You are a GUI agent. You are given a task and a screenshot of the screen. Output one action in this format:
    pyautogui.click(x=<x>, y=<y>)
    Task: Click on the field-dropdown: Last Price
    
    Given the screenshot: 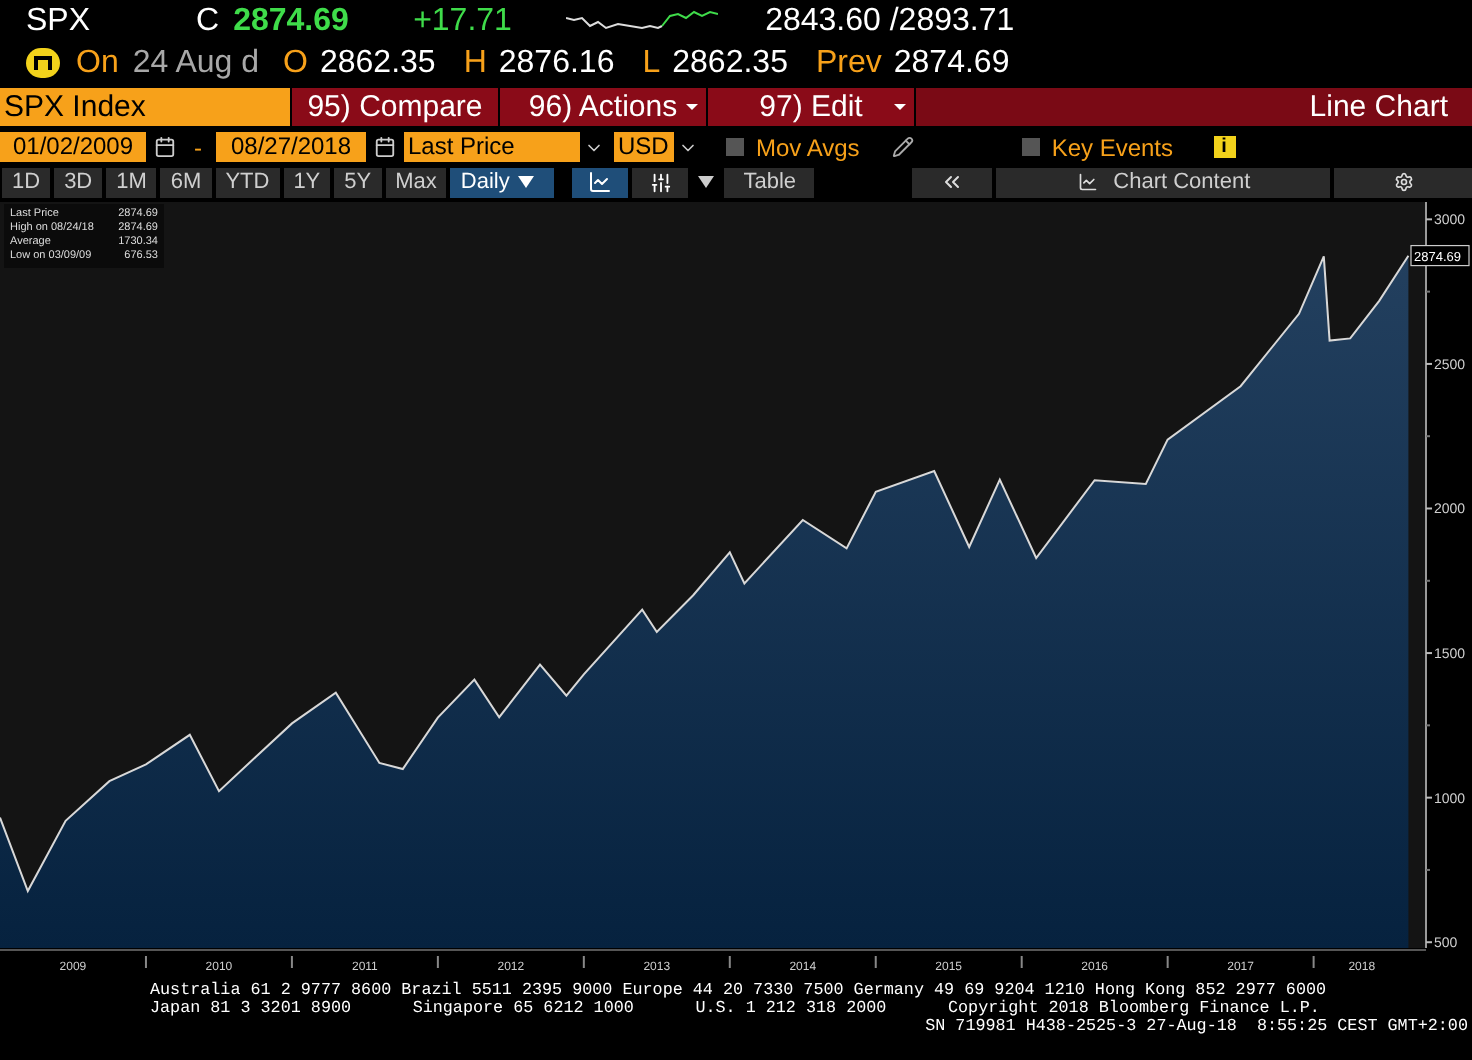 What is the action you would take?
    pyautogui.click(x=492, y=147)
    